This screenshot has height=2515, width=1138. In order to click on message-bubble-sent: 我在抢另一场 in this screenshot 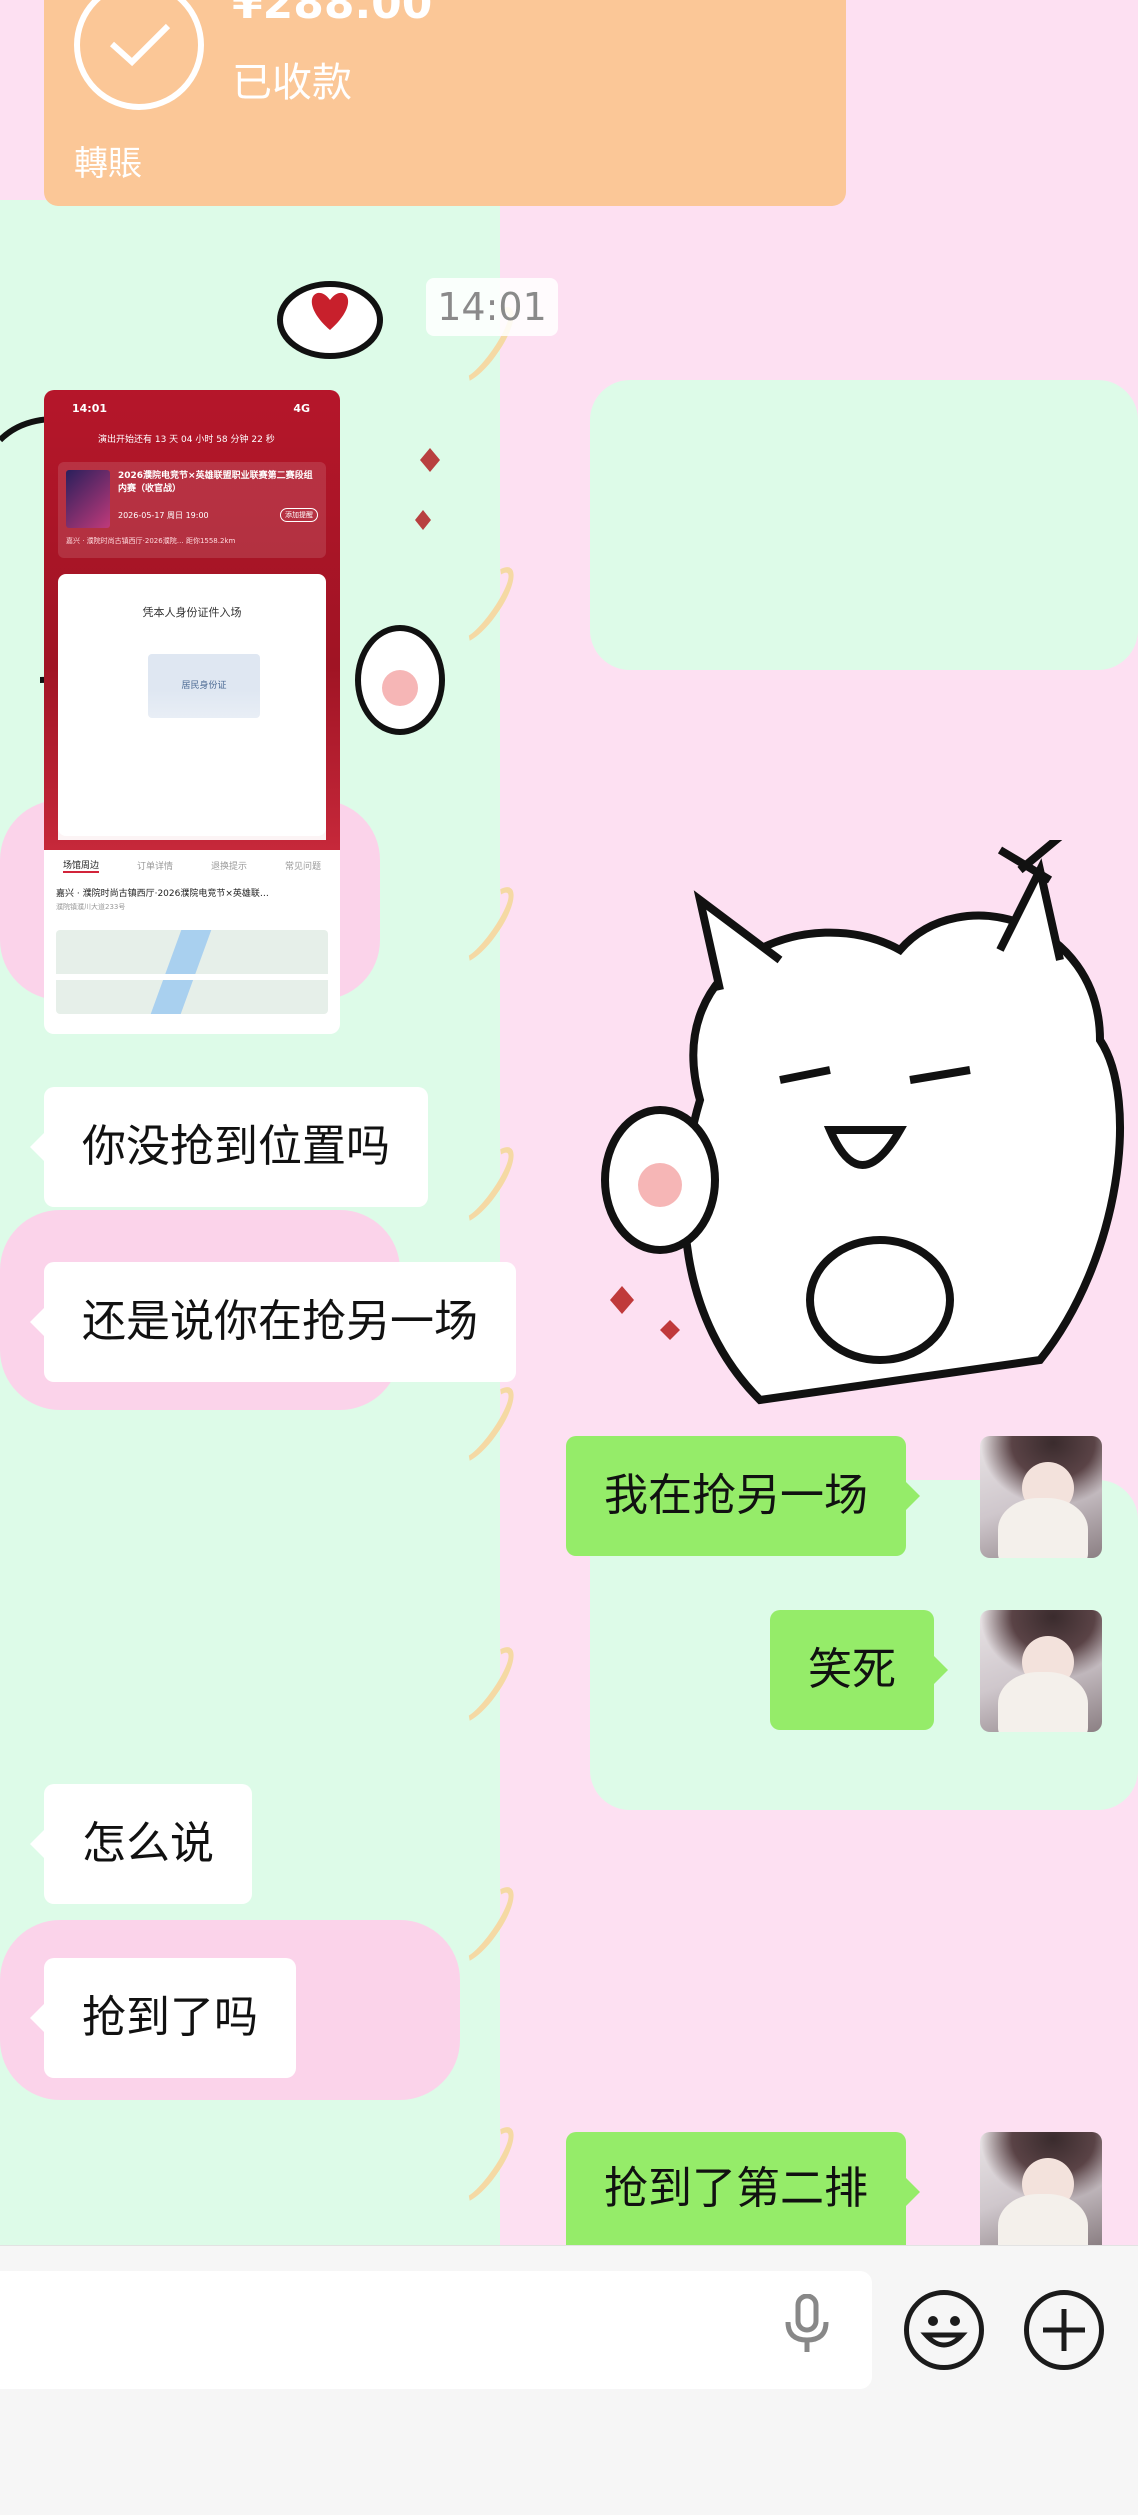, I will do `click(743, 1496)`.